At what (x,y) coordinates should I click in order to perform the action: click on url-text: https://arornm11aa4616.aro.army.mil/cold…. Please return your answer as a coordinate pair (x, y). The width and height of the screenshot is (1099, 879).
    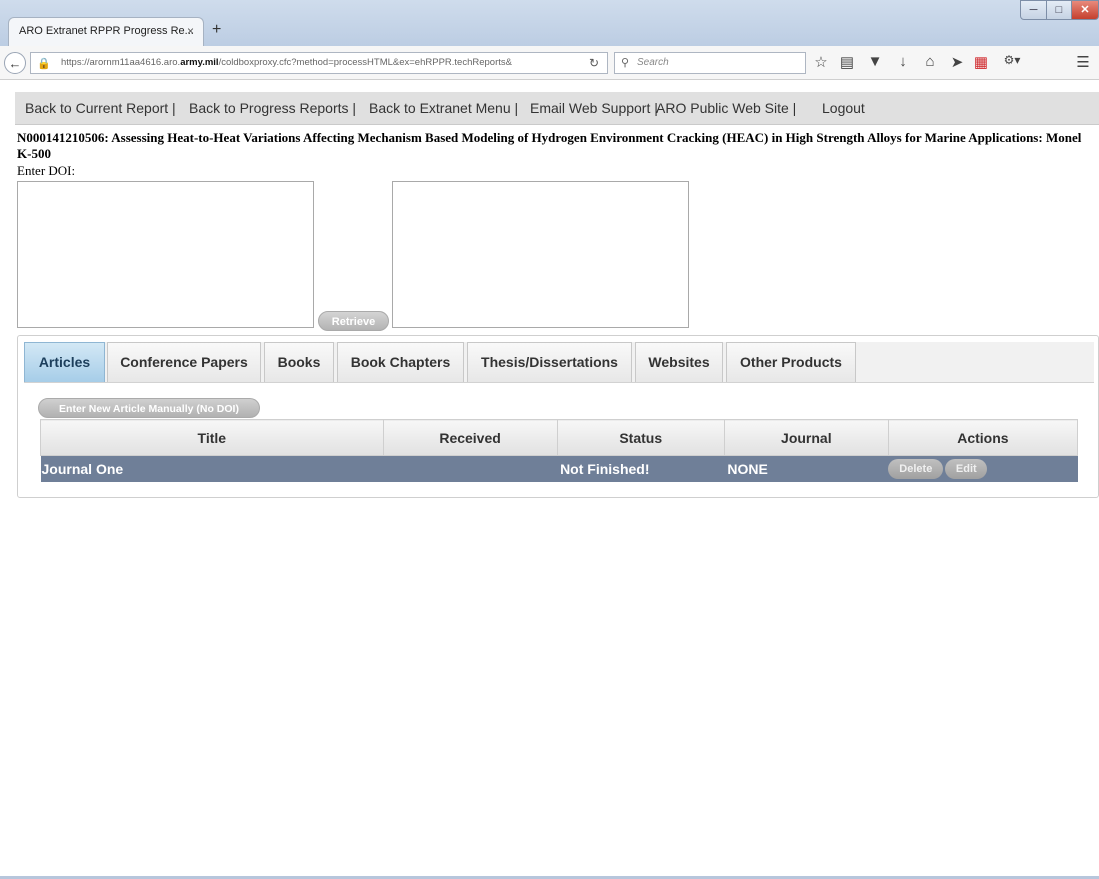
    Looking at the image, I should click on (286, 62).